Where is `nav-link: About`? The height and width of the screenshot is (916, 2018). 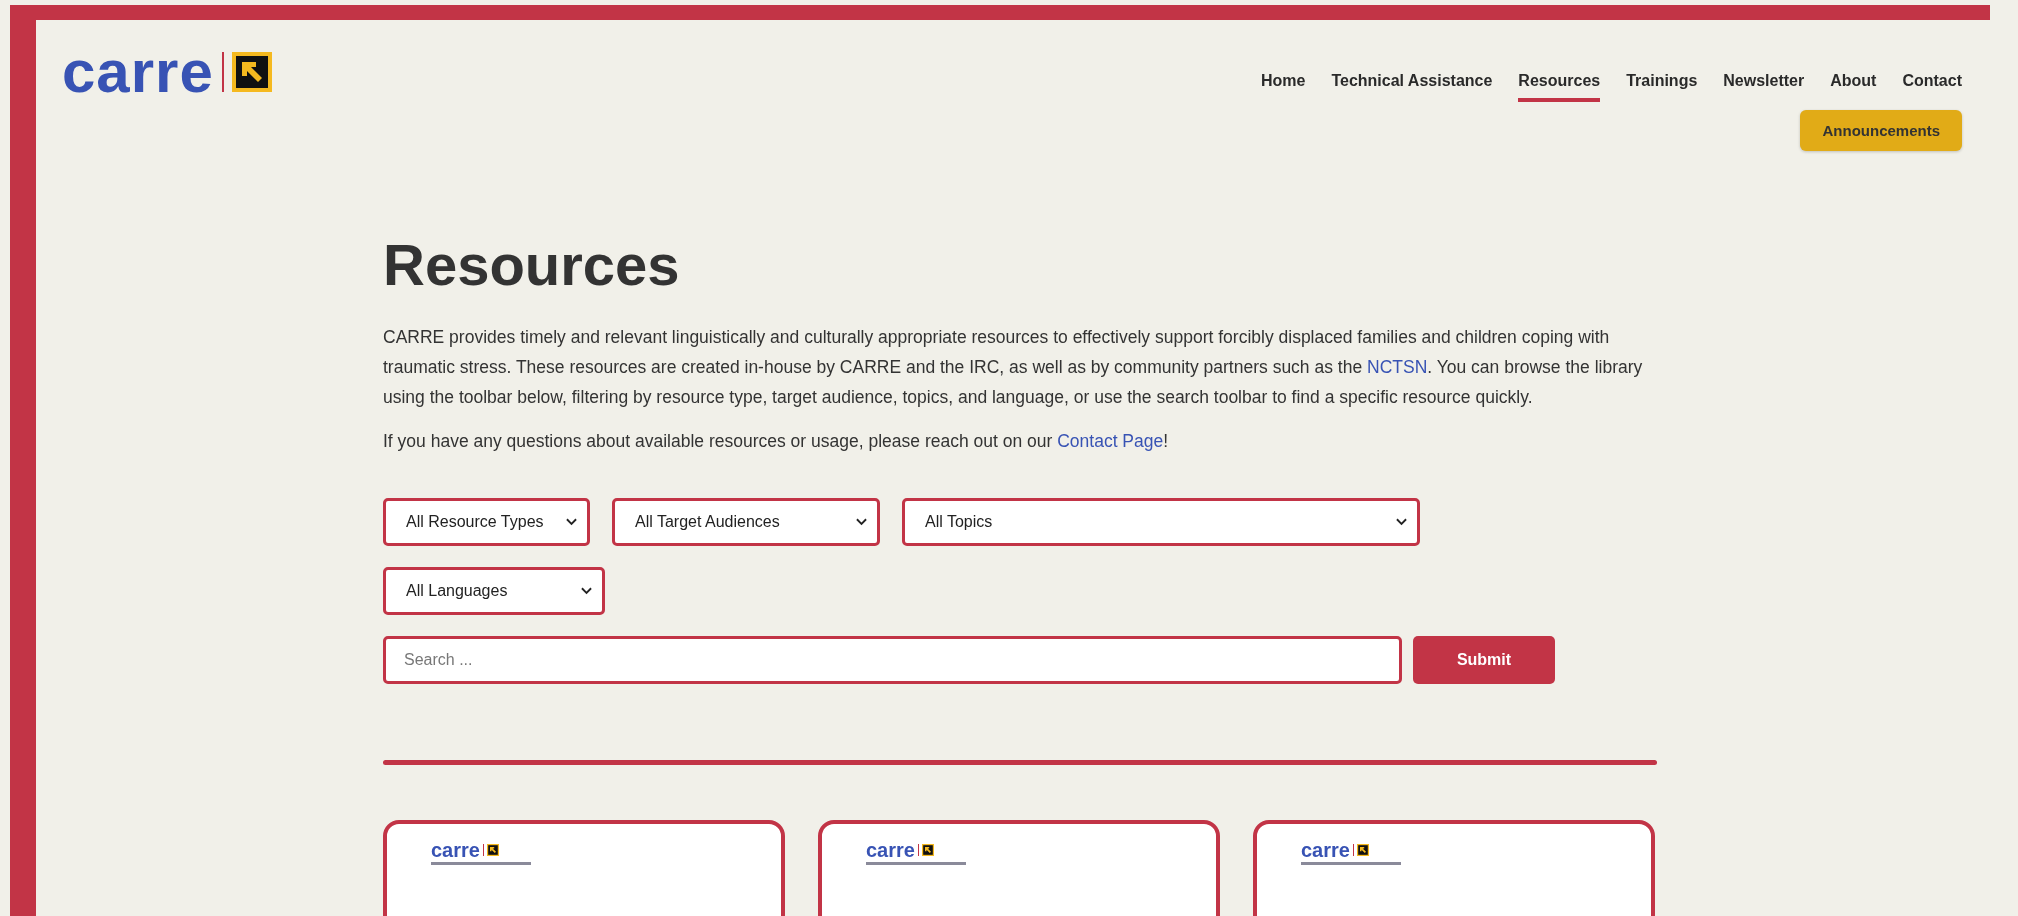
nav-link: About is located at coordinates (1853, 87).